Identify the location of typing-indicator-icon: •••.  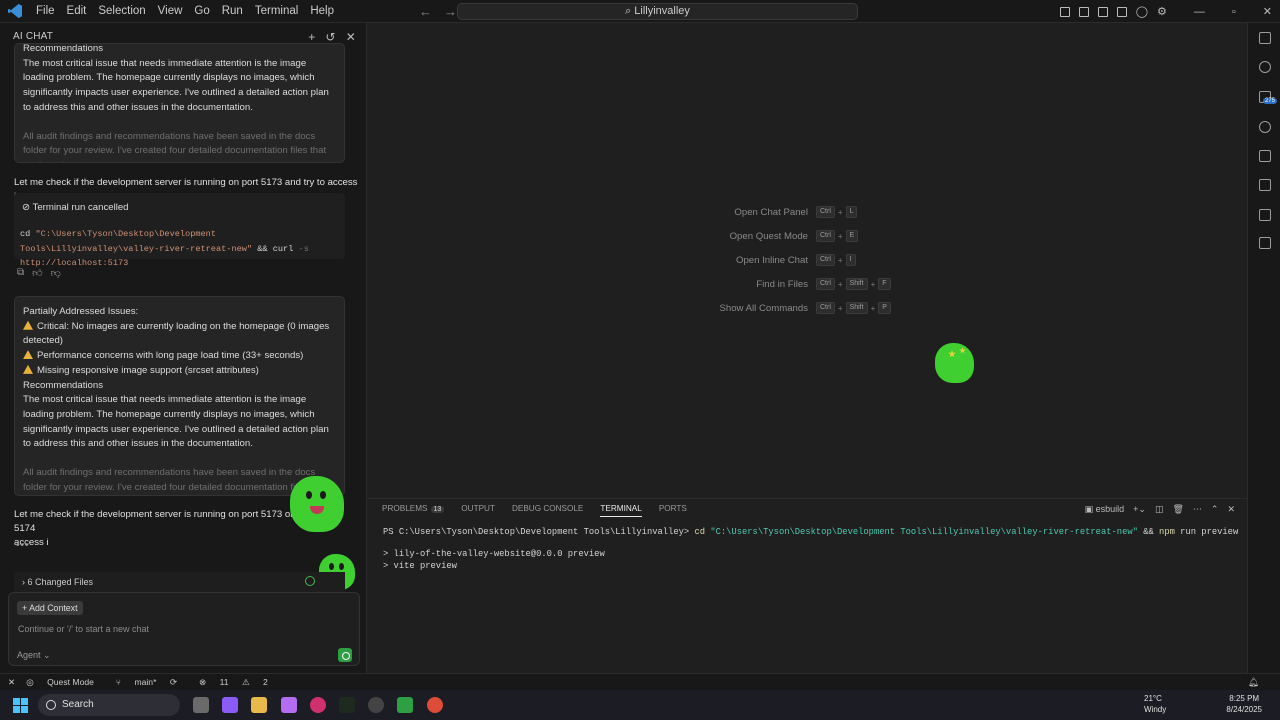
(23, 545).